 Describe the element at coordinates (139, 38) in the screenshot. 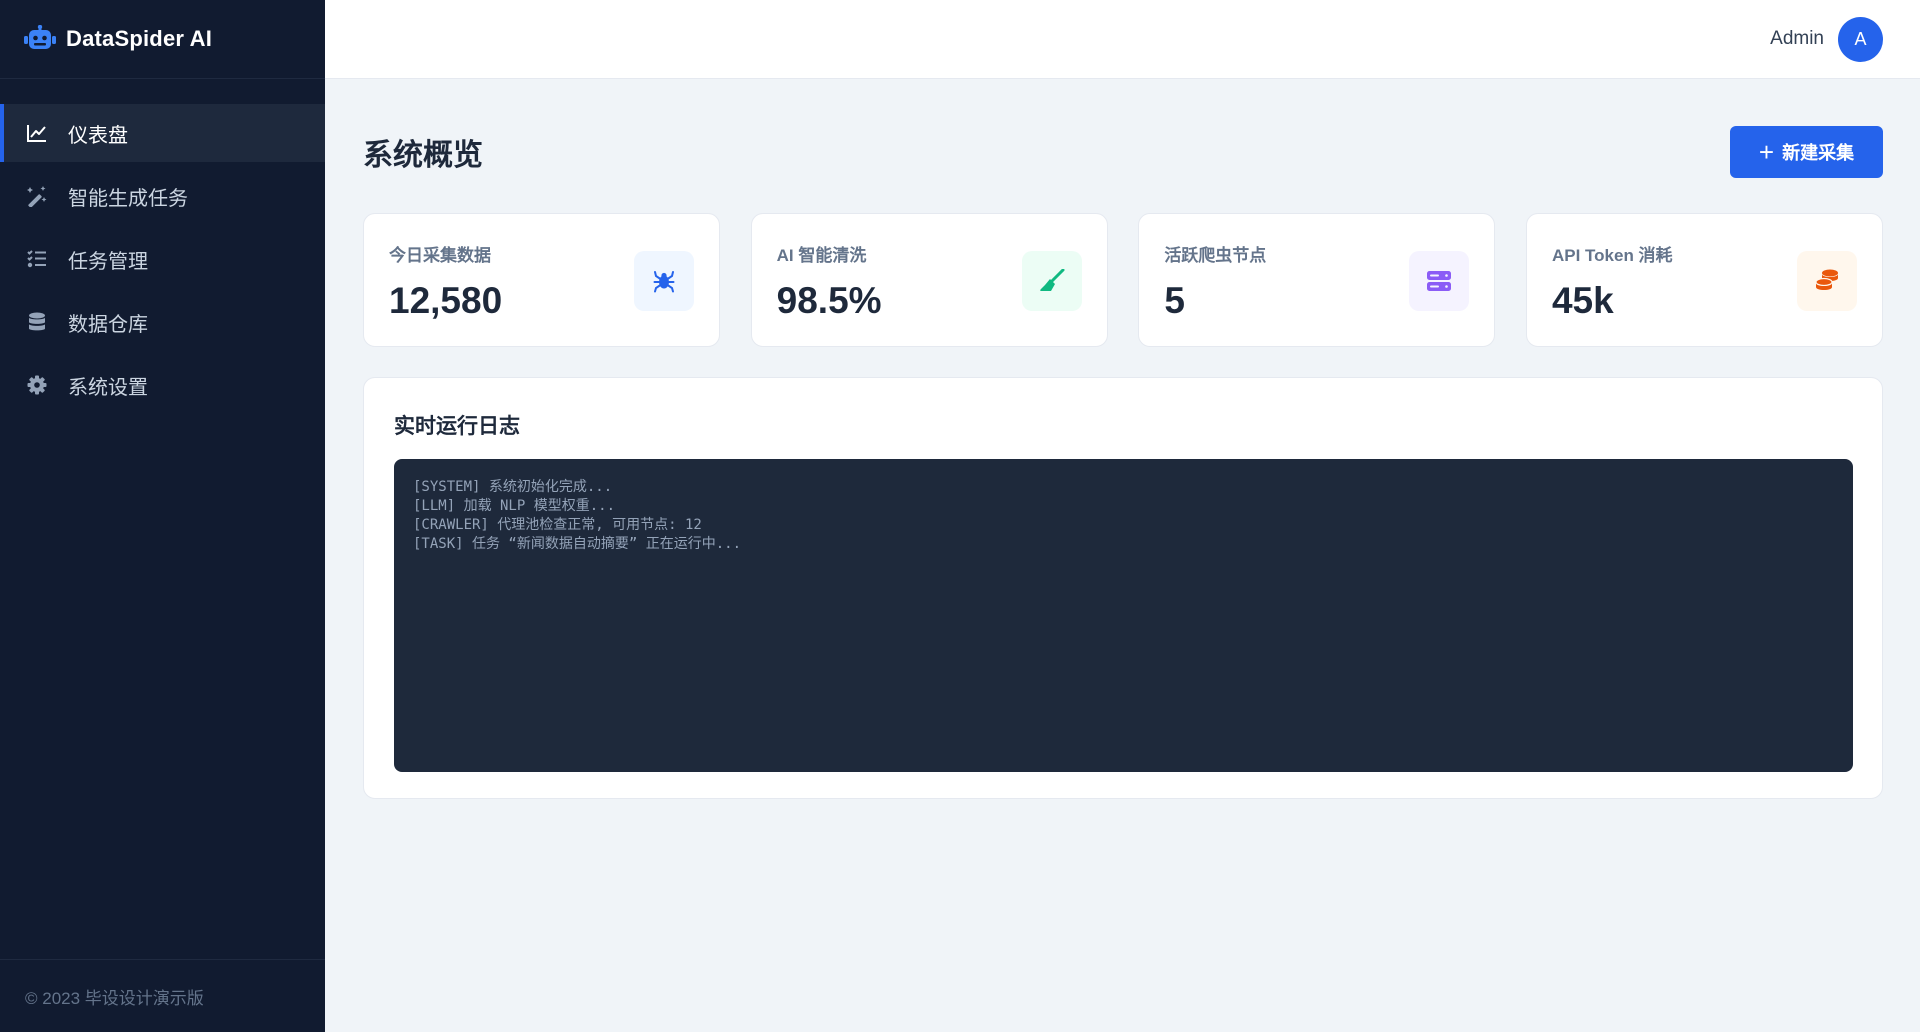

I see `app-name: DataSpider AI` at that location.